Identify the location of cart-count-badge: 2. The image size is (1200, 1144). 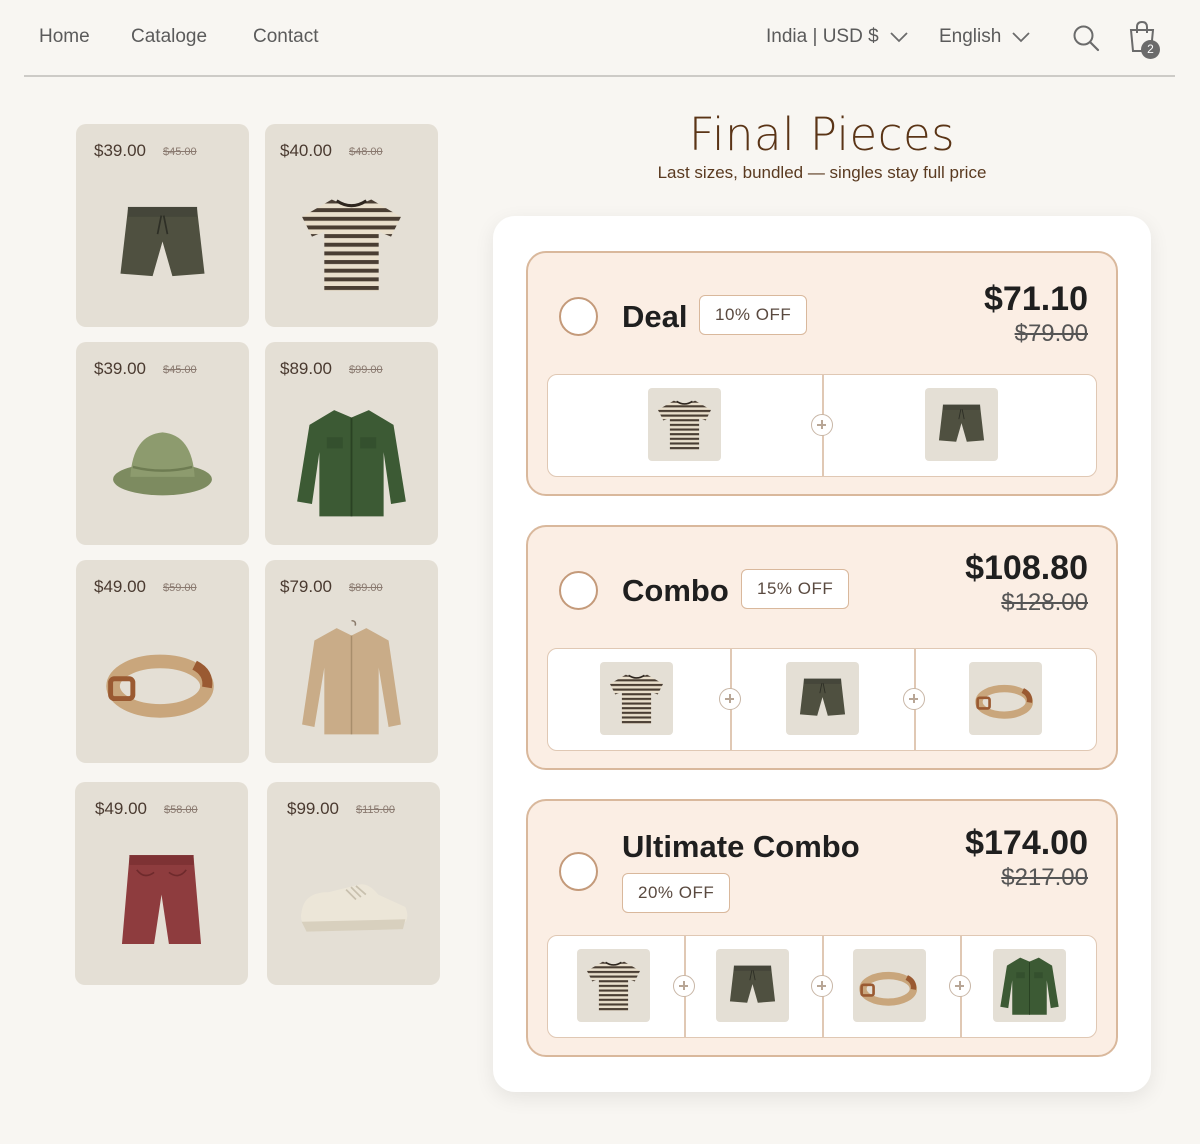
(1150, 49).